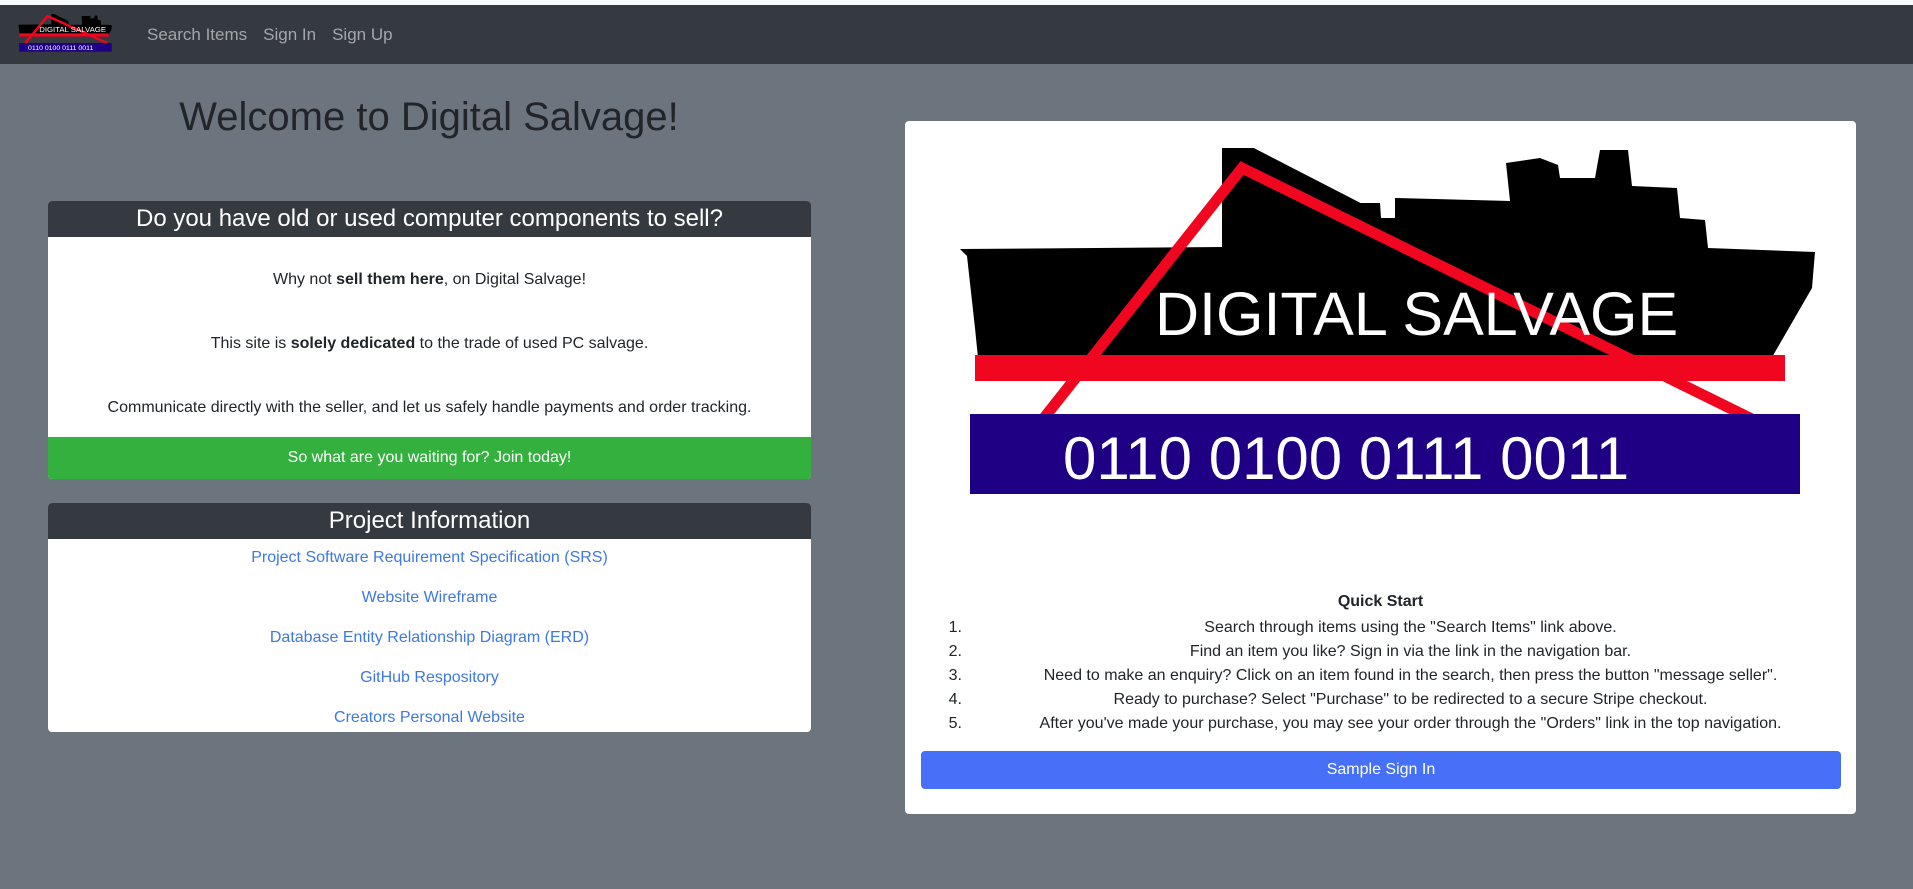 The height and width of the screenshot is (889, 1913). What do you see at coordinates (429, 678) in the screenshot?
I see `github-link: GitHub Respository` at bounding box center [429, 678].